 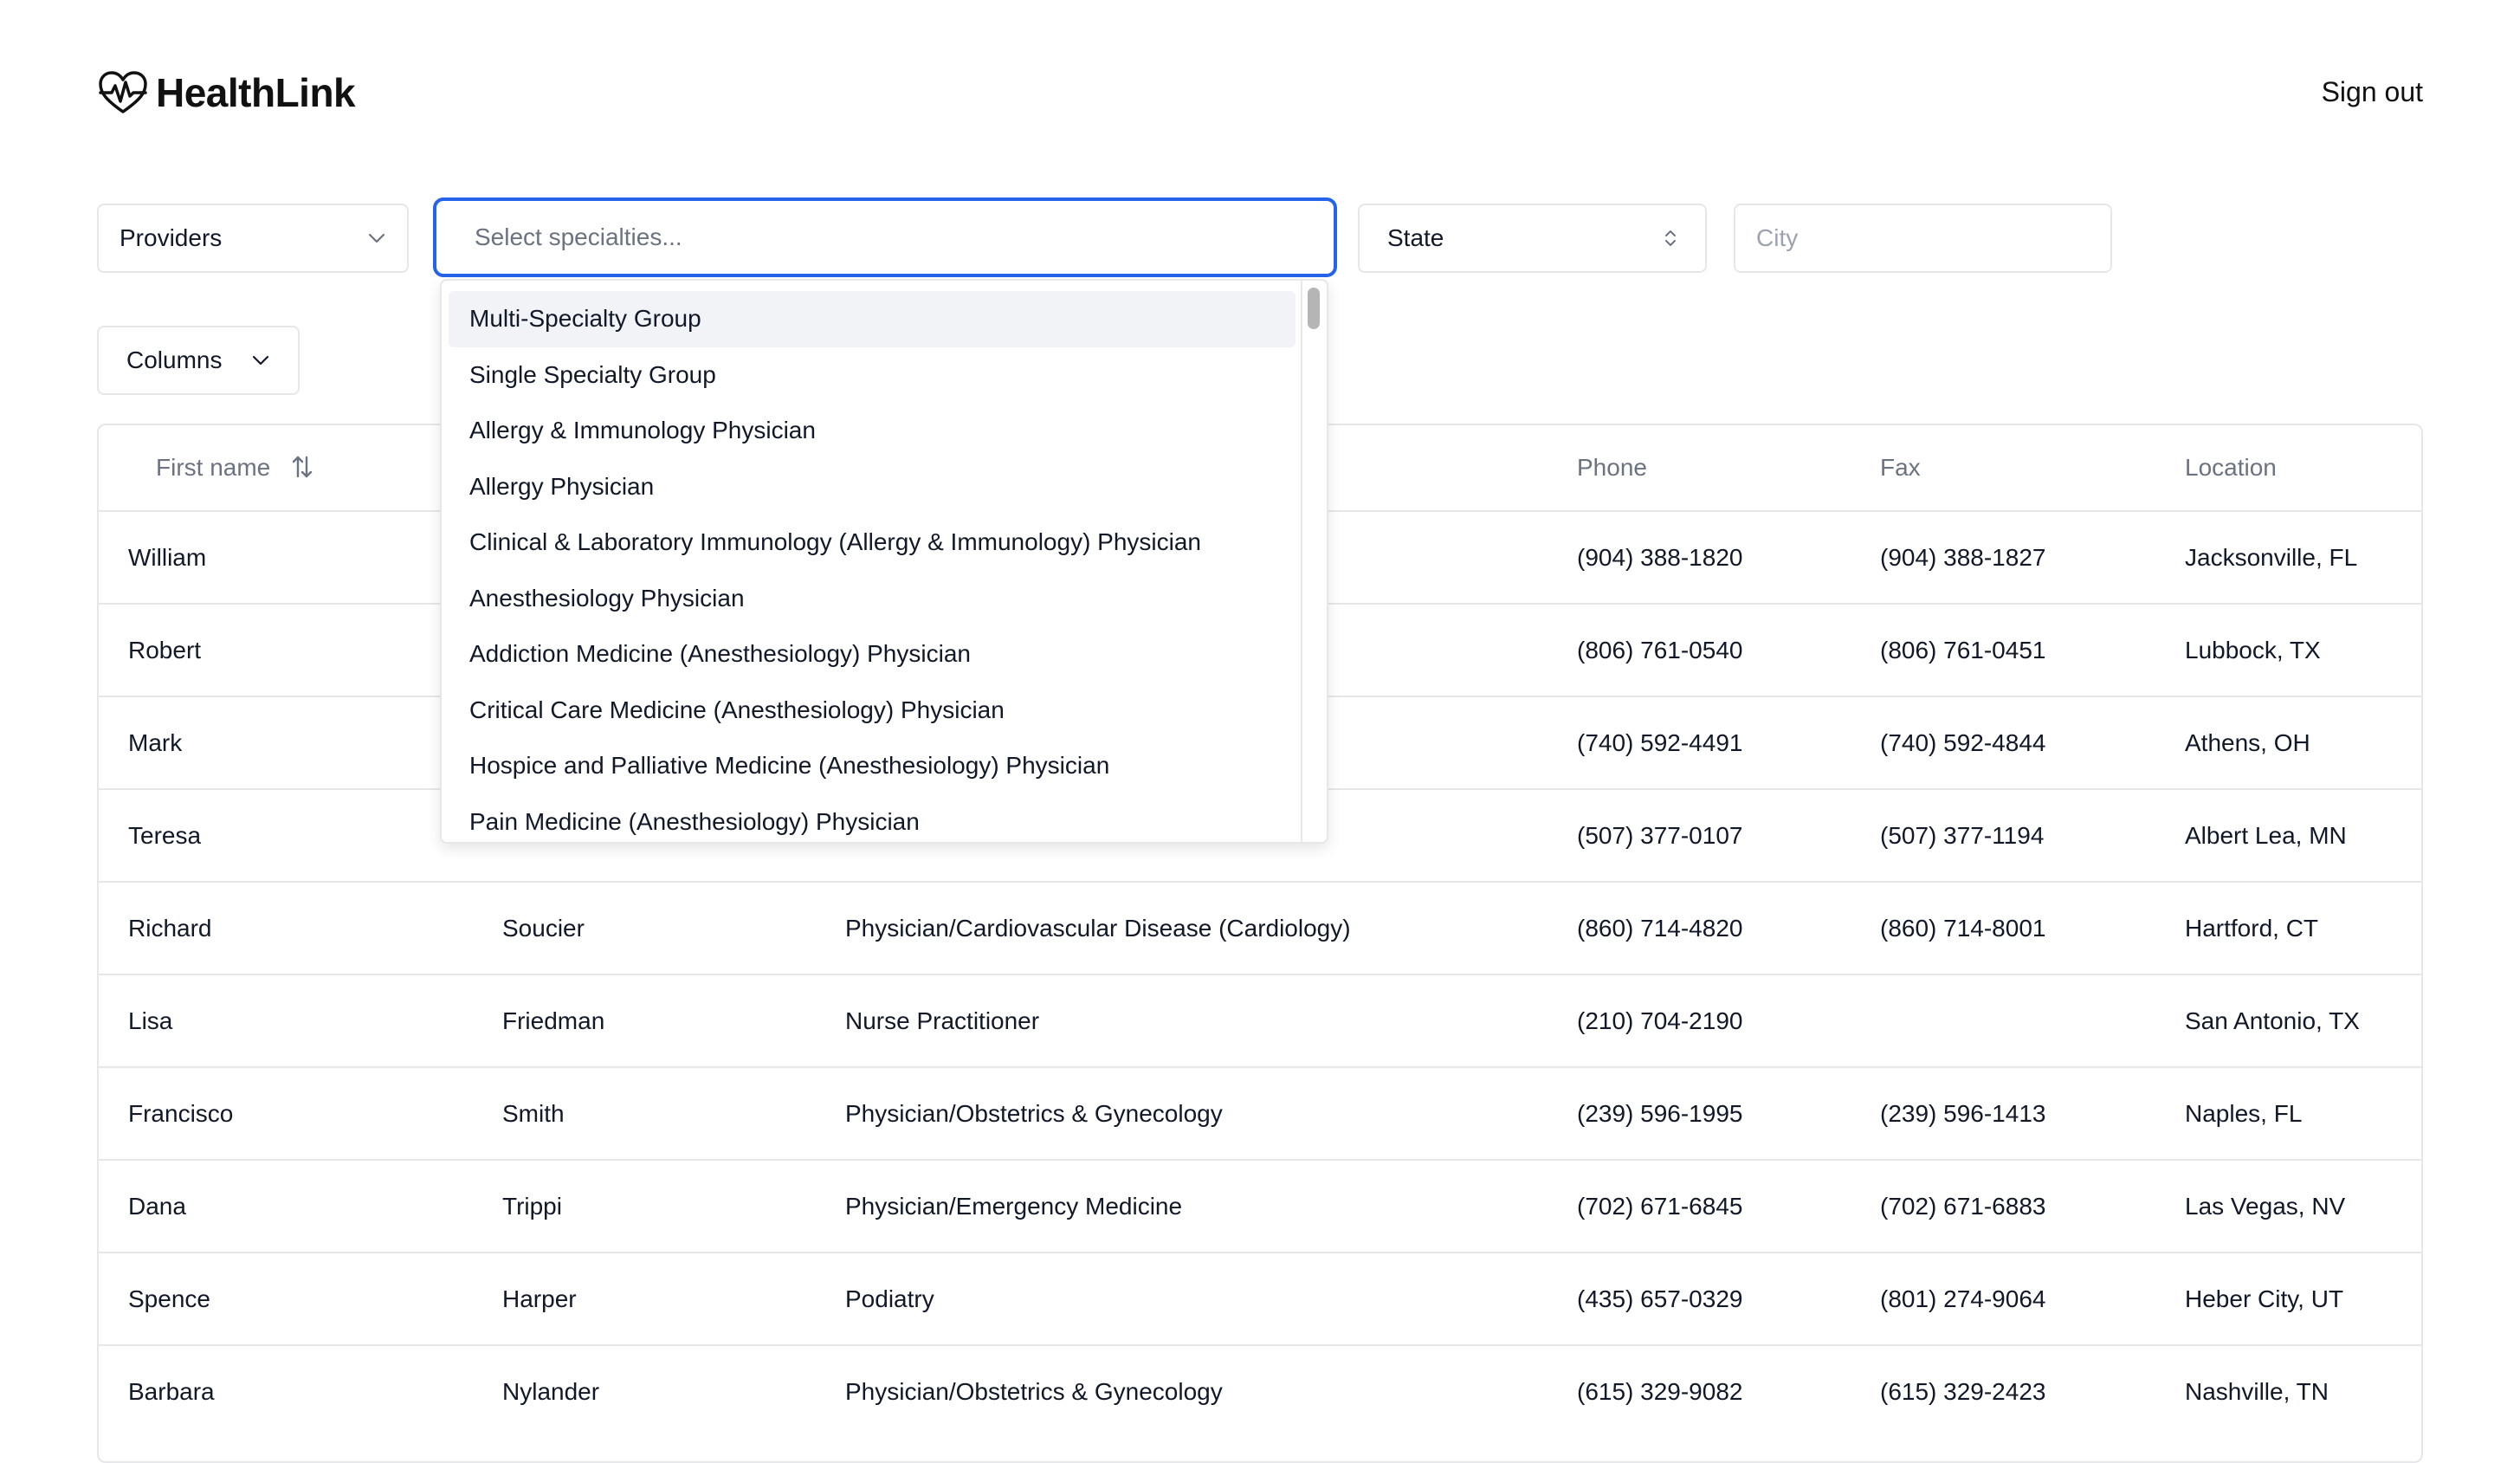 What do you see at coordinates (1777, 237) in the screenshot?
I see `city-placeholder: City` at bounding box center [1777, 237].